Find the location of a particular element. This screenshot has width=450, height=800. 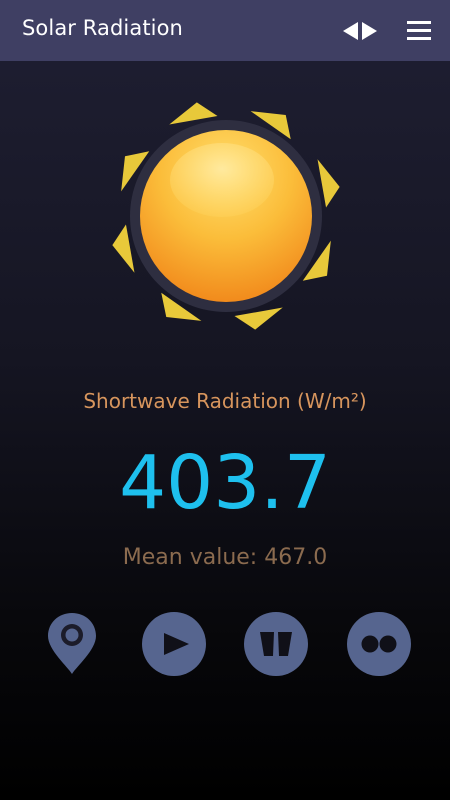

measurement-label: Shortwave Radiation (W/m²) is located at coordinates (225, 401).